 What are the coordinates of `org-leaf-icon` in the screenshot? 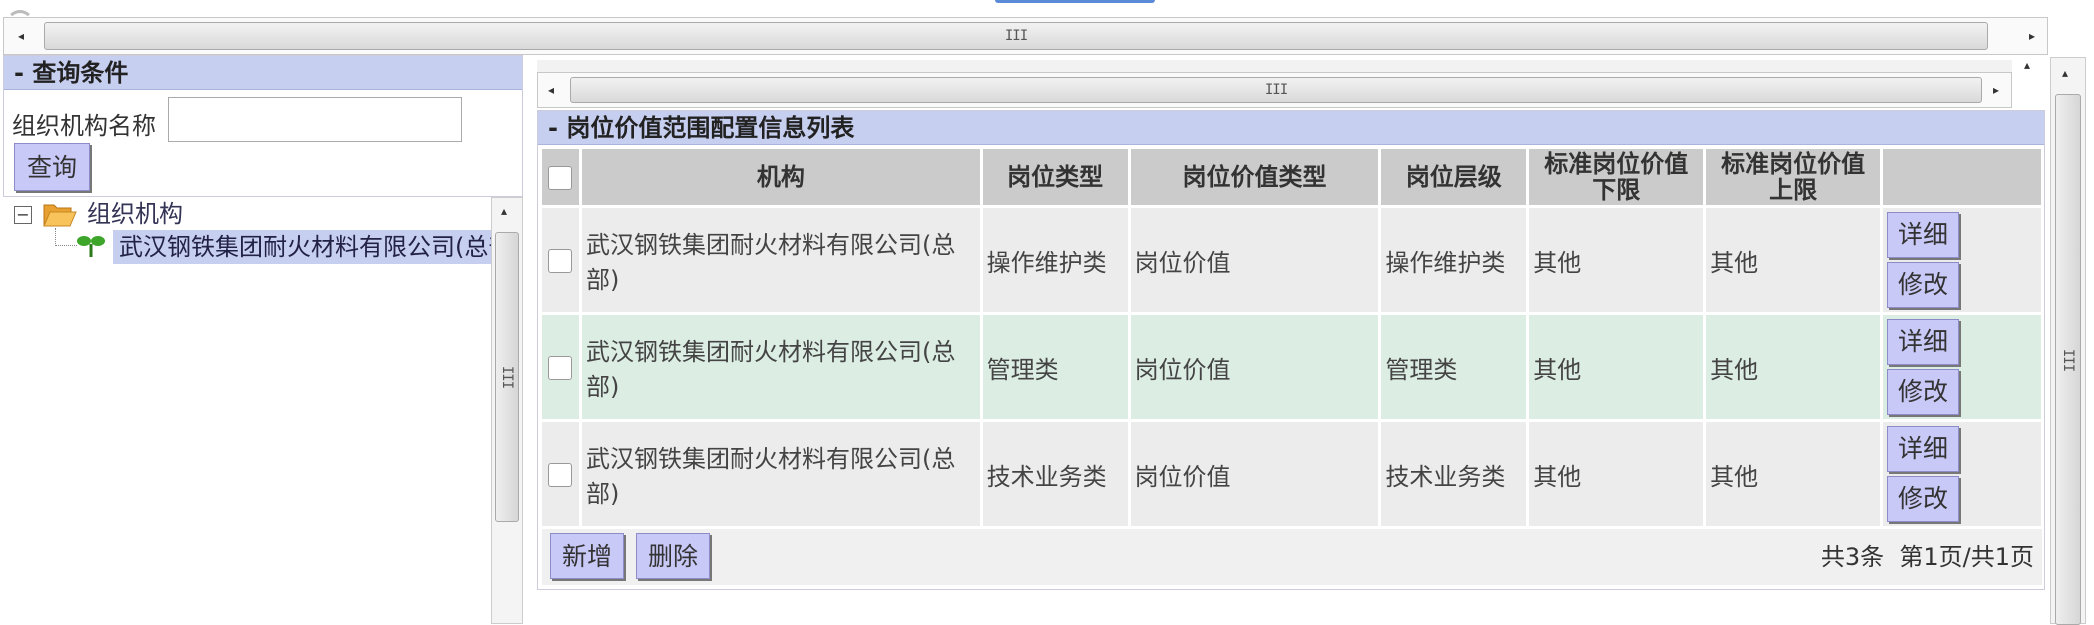 It's located at (91, 245).